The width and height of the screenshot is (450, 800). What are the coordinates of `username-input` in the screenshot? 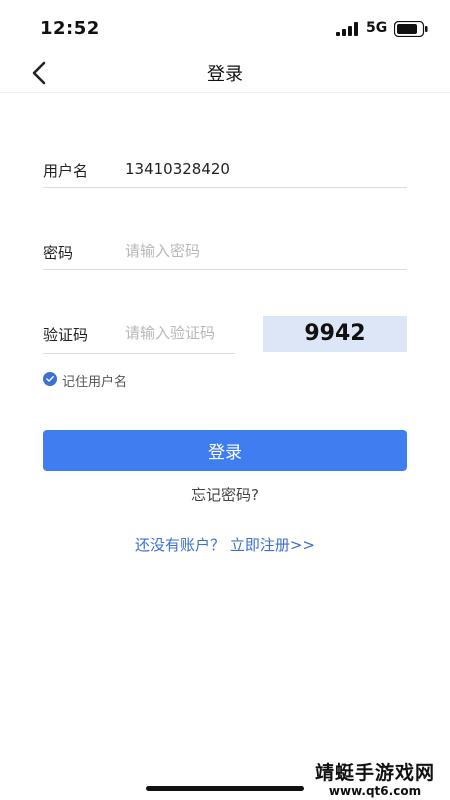 It's located at (265, 169).